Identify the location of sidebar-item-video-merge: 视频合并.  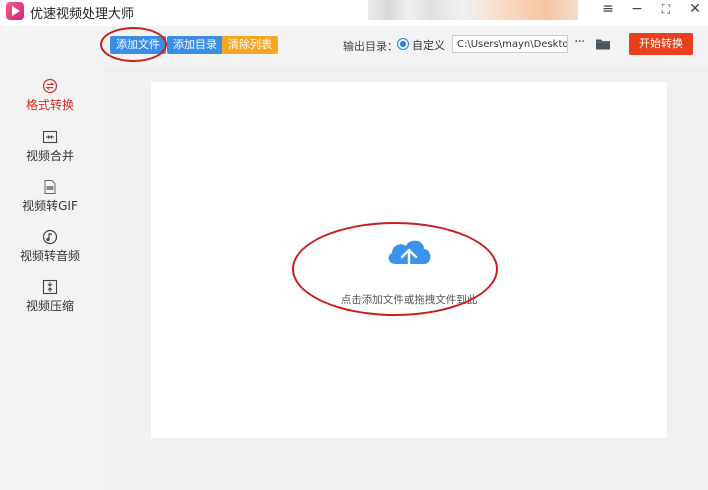
(50, 154).